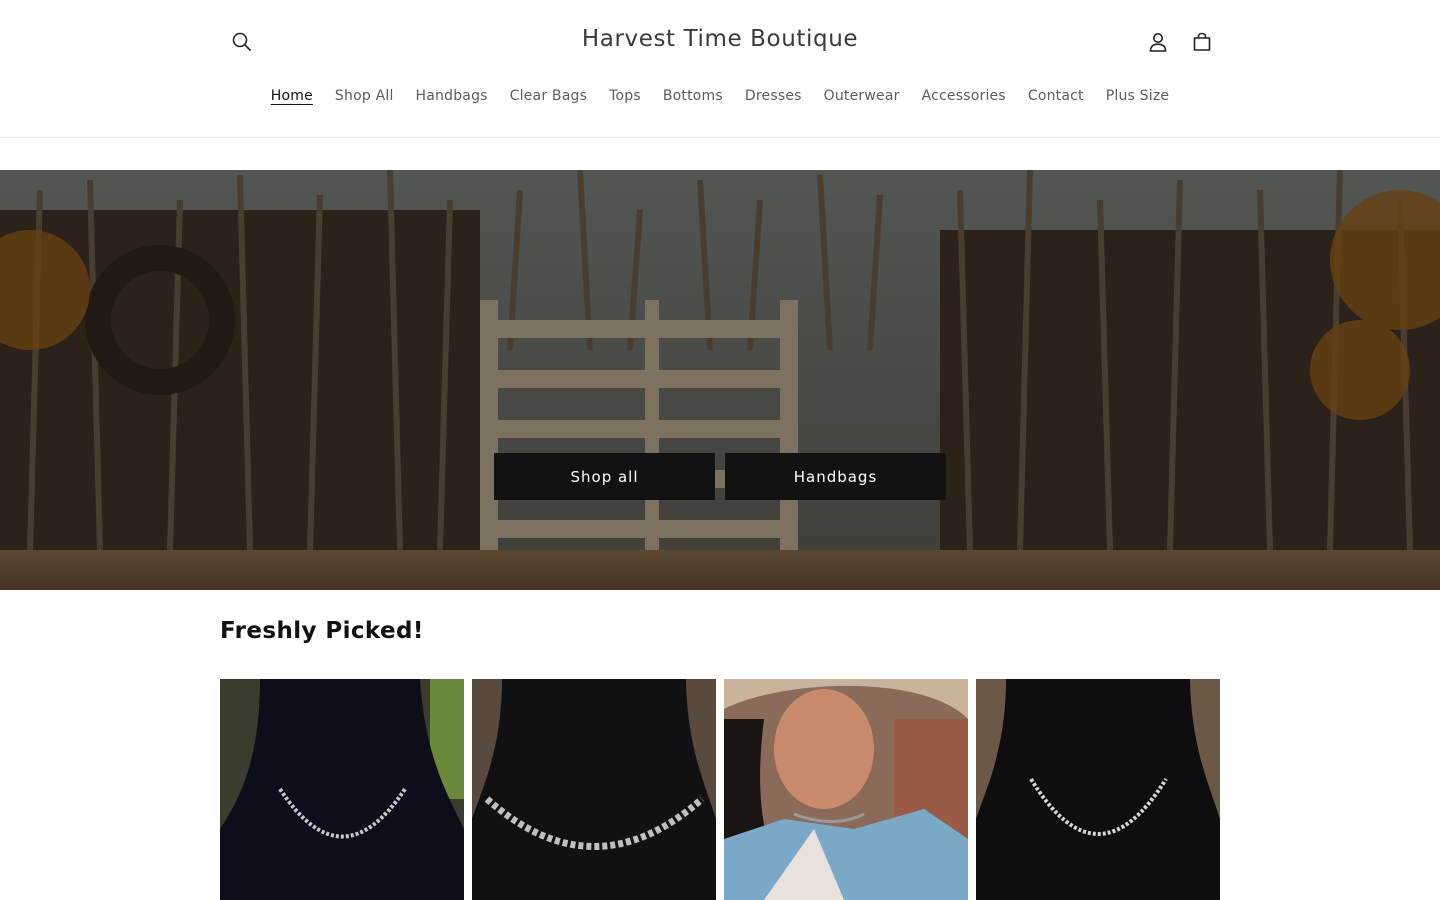 The width and height of the screenshot is (1440, 900). I want to click on site-logo: Harvest Time Boutique, so click(720, 43).